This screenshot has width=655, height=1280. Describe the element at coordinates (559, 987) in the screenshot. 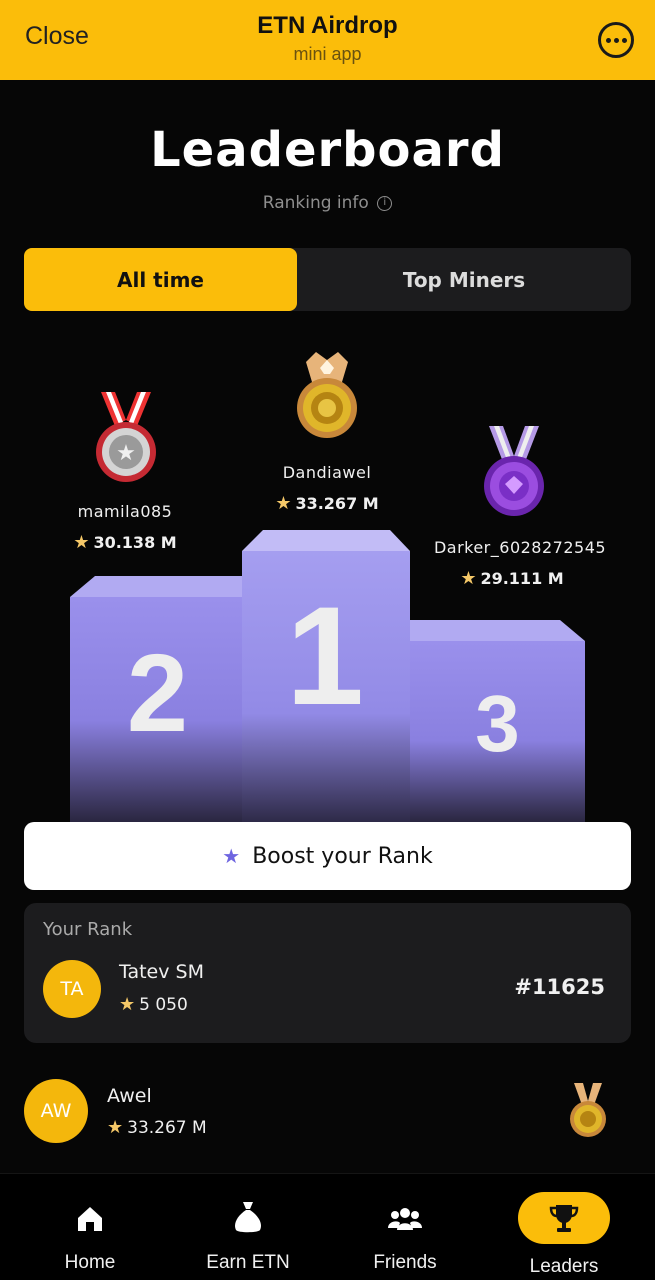

I see `your-rank-number: #11625` at that location.